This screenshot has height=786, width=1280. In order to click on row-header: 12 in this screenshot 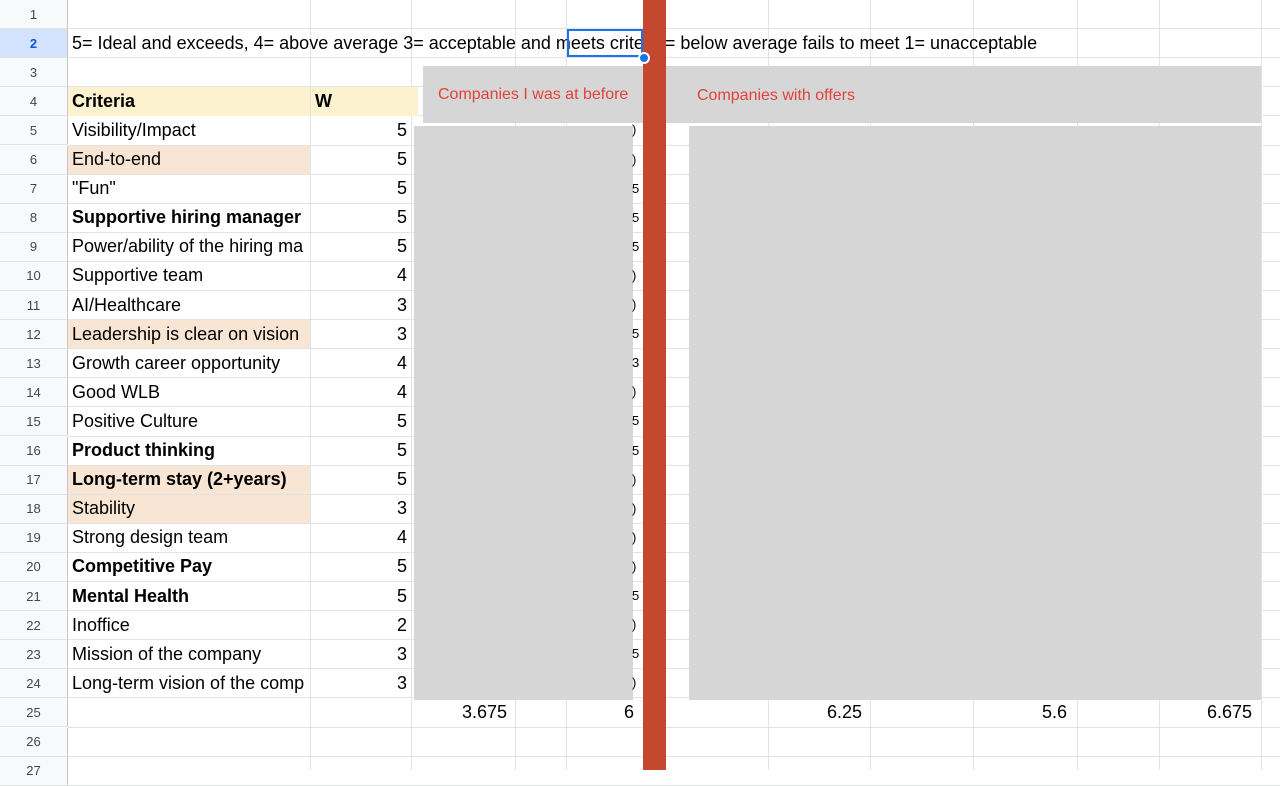, I will do `click(34, 335)`.